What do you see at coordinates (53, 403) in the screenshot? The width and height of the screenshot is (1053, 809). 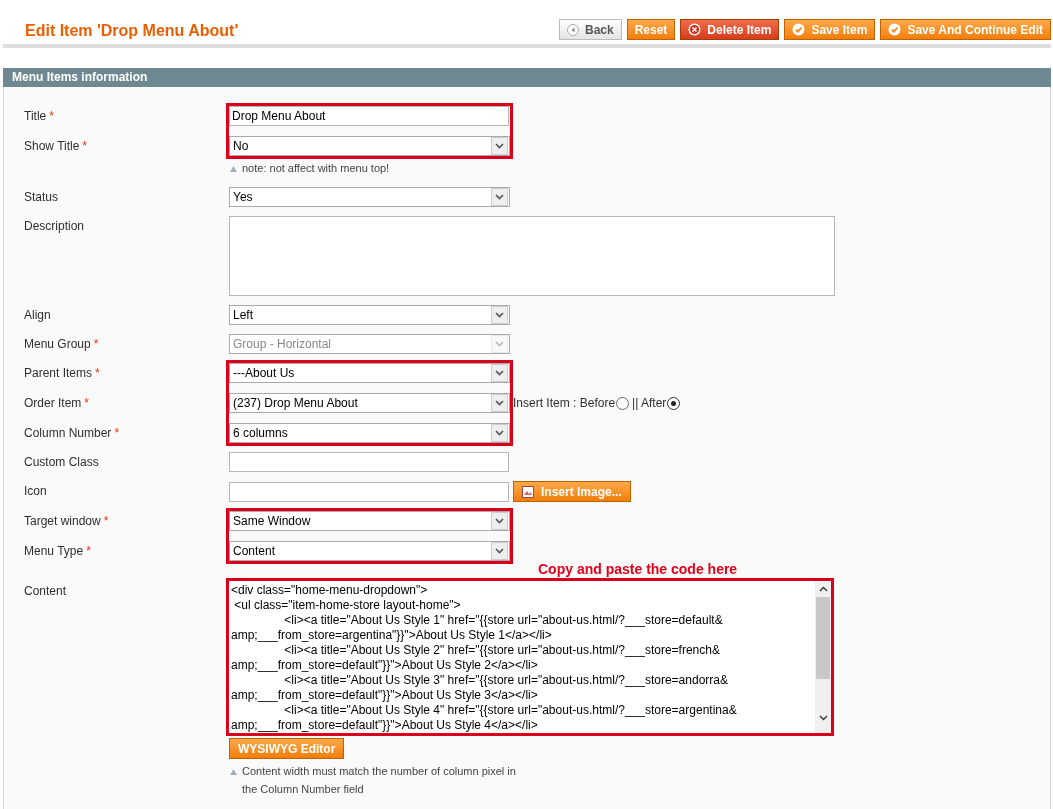 I see `field-label: Order Item` at bounding box center [53, 403].